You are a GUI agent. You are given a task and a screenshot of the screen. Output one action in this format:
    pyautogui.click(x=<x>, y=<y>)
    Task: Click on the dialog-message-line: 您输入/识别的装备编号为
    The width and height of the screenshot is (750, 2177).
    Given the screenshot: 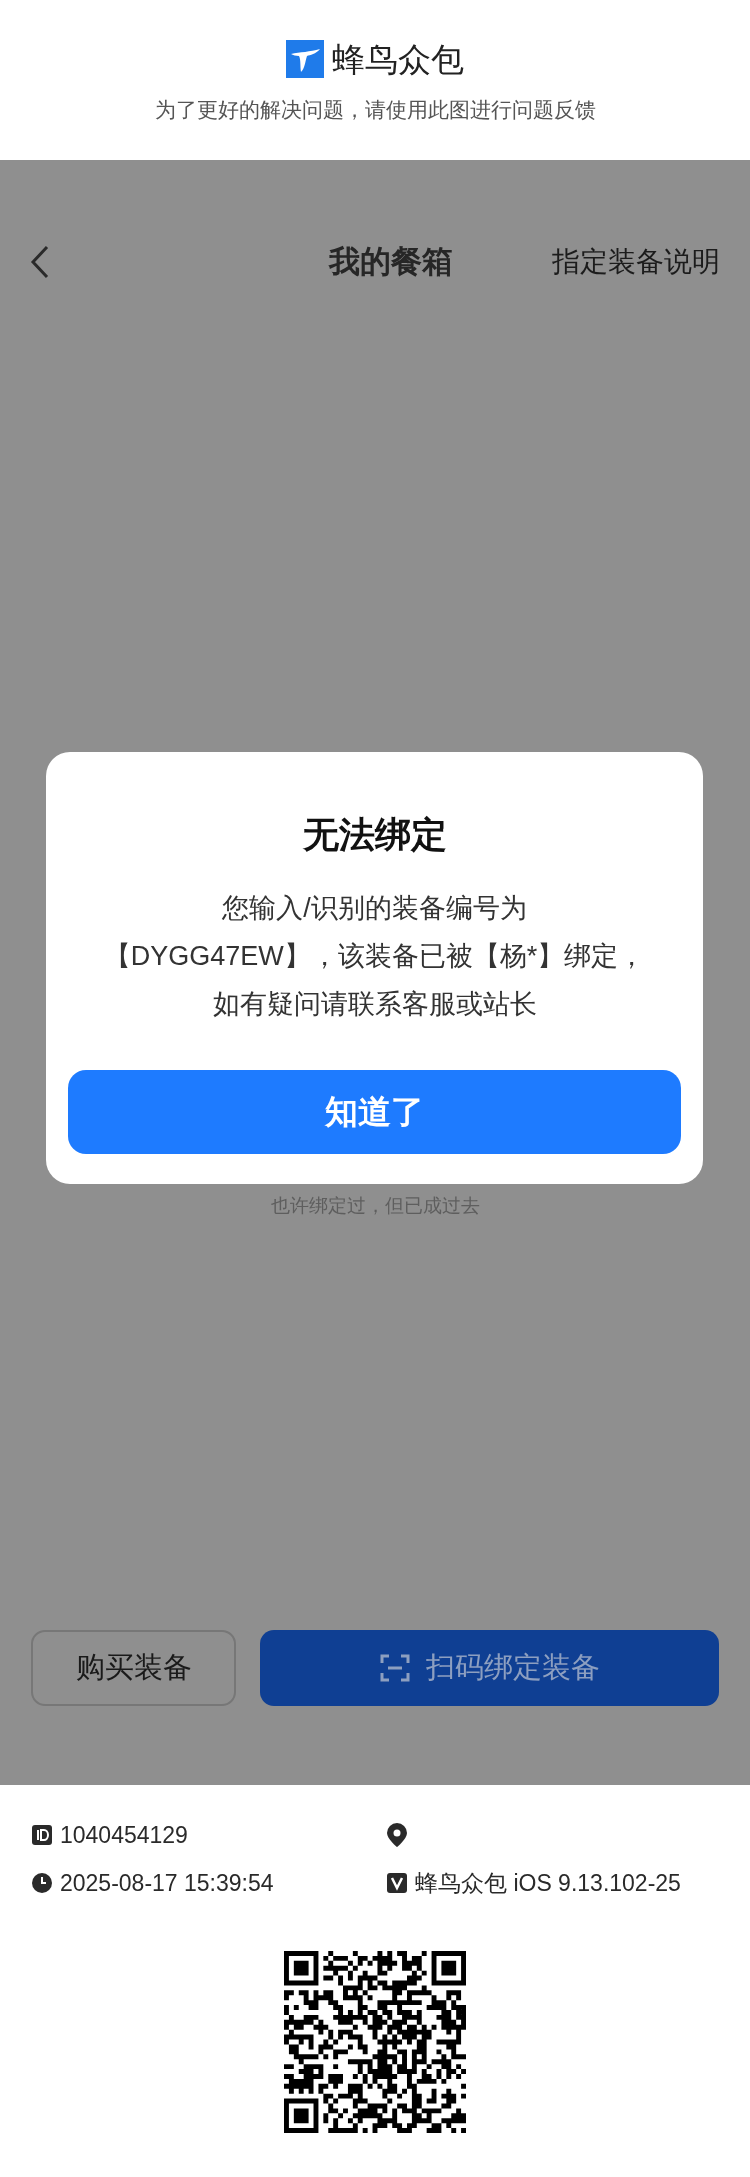 What is the action you would take?
    pyautogui.click(x=374, y=908)
    